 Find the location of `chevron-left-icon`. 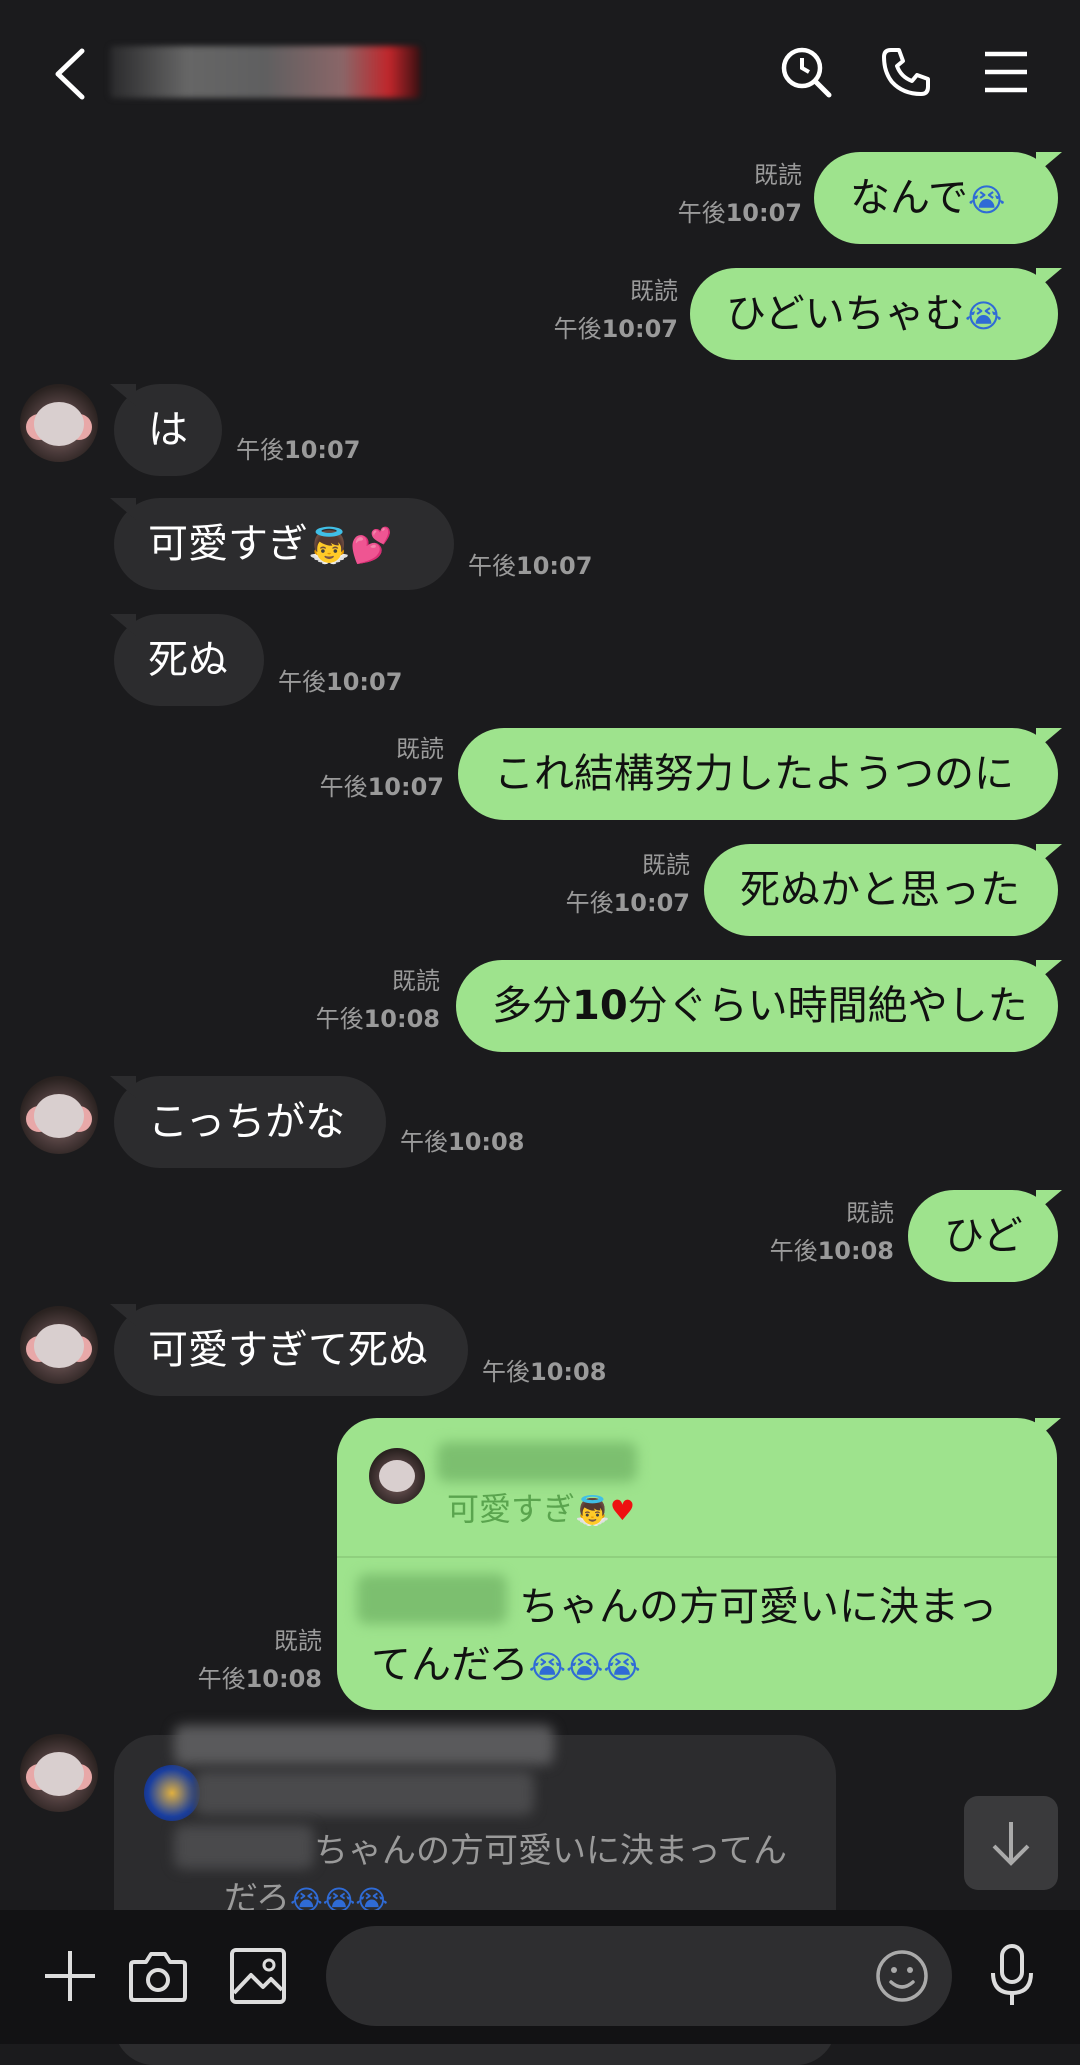

chevron-left-icon is located at coordinates (70, 74).